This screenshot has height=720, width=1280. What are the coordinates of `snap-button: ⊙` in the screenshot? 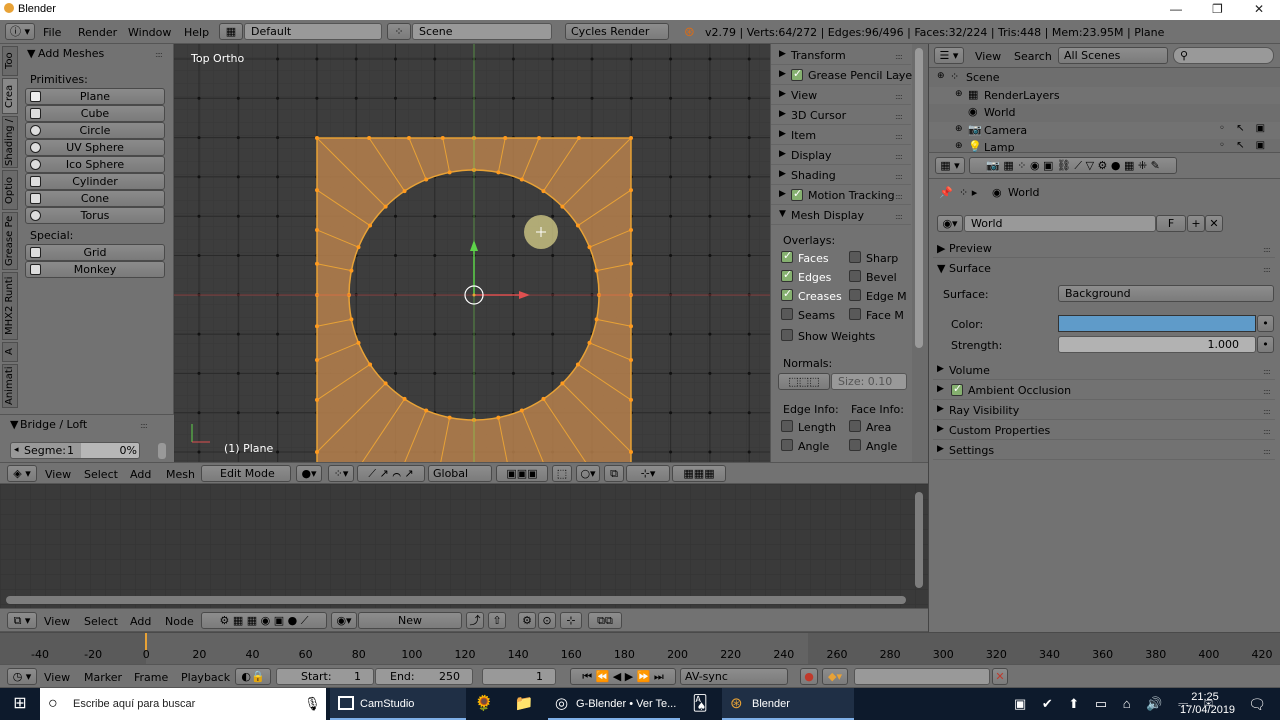 It's located at (547, 620).